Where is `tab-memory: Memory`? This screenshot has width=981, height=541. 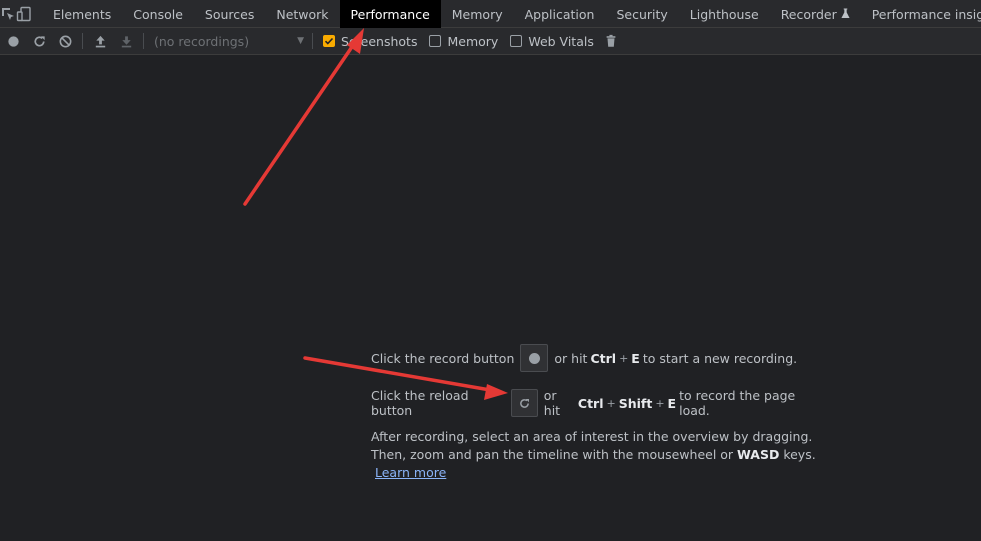 tab-memory: Memory is located at coordinates (477, 14).